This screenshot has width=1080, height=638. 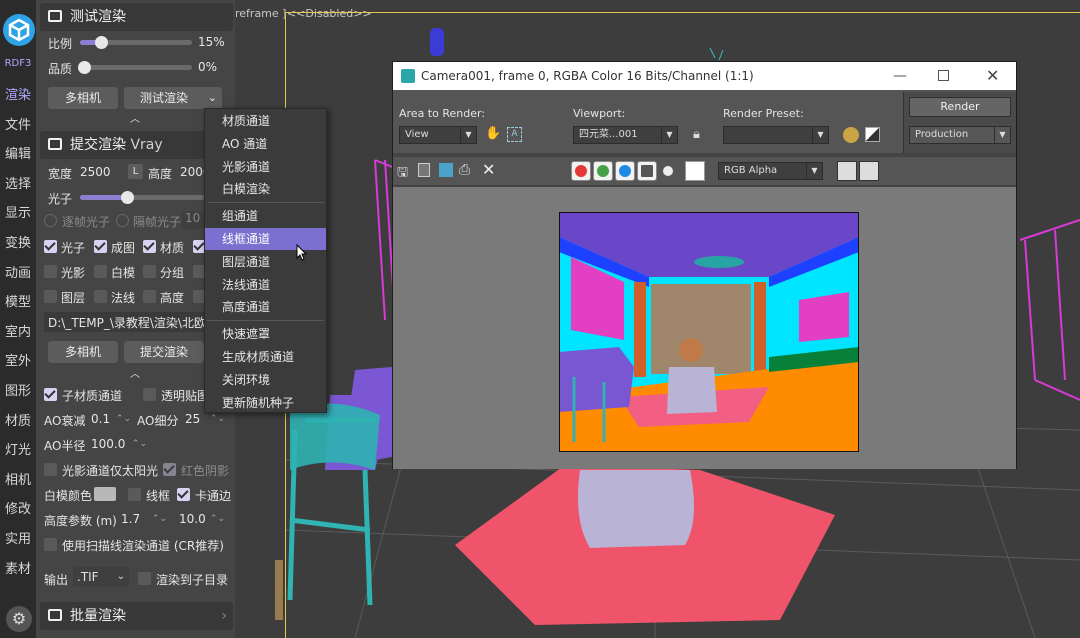 What do you see at coordinates (265, 307) in the screenshot?
I see `menu-item: 高度通道` at bounding box center [265, 307].